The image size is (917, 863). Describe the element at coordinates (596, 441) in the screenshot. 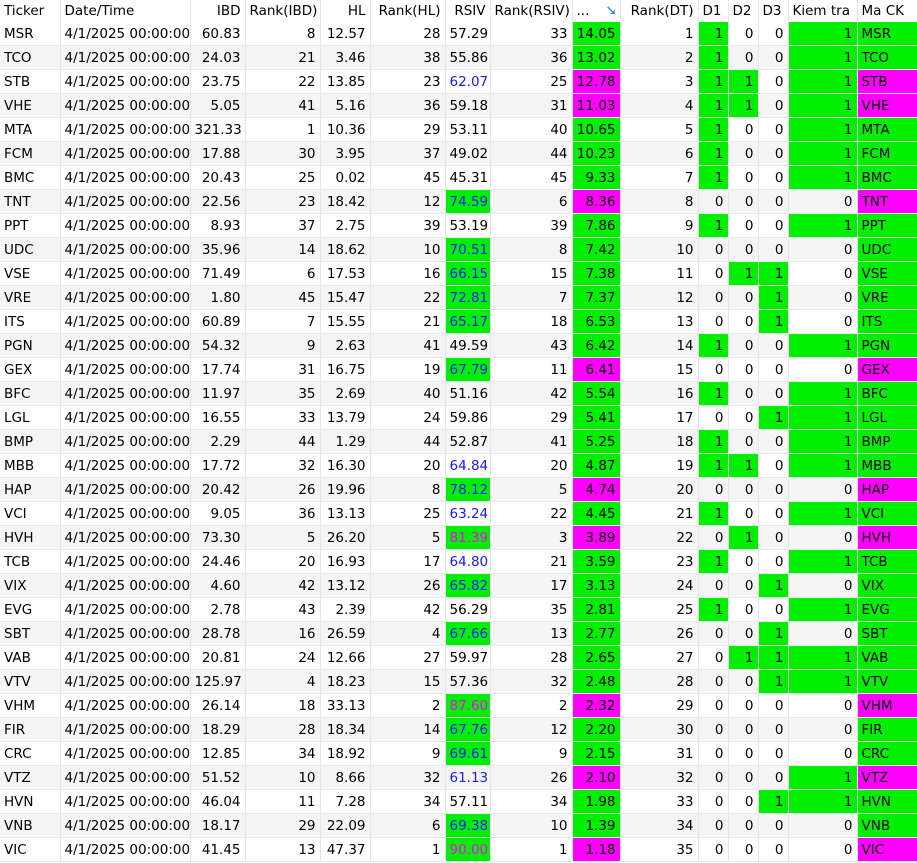

I see `cell-dt: 5.25` at that location.